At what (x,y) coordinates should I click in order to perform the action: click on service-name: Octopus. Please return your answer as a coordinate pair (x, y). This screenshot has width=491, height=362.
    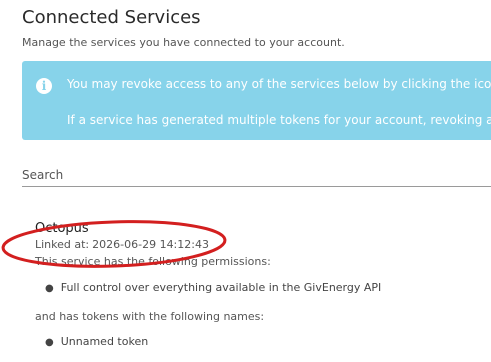
    Looking at the image, I should click on (62, 228).